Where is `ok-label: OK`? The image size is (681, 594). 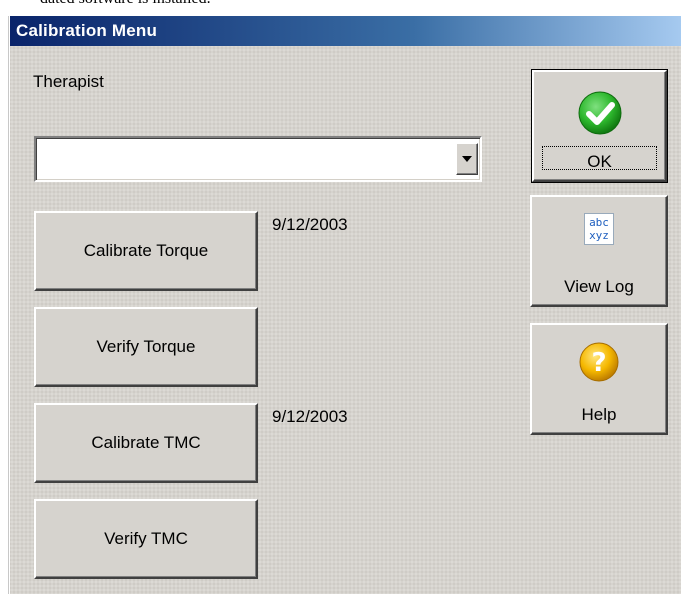
ok-label: OK is located at coordinates (599, 161).